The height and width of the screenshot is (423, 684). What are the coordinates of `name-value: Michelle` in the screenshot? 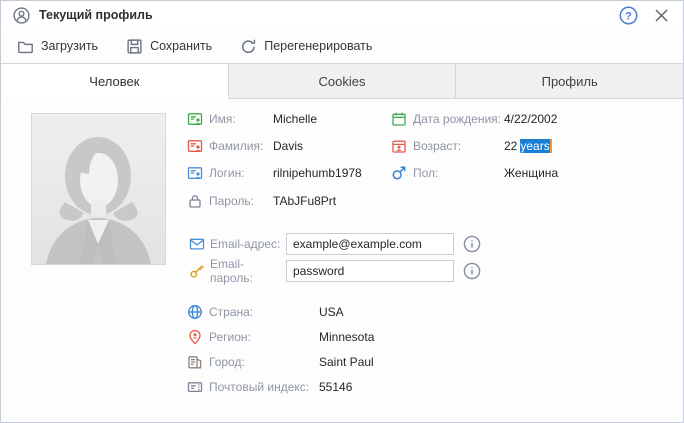 It's located at (295, 119).